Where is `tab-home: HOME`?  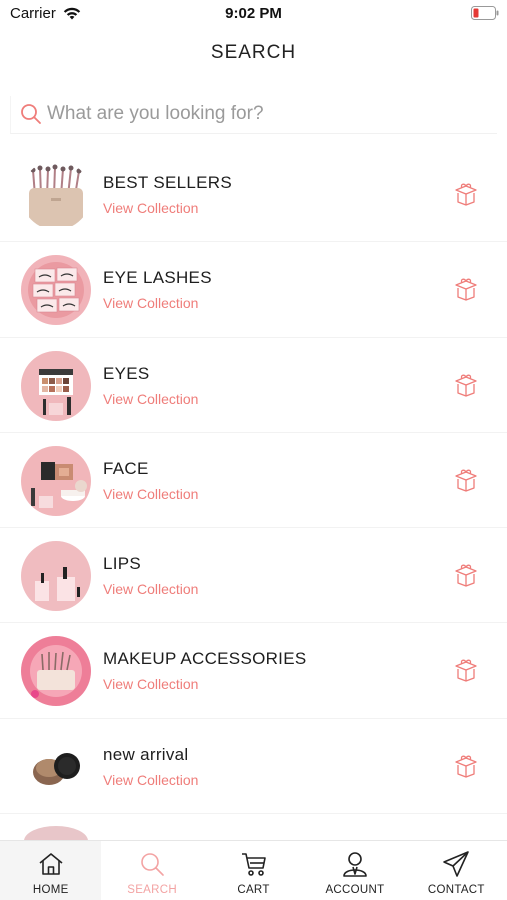 tab-home: HOME is located at coordinates (51, 870).